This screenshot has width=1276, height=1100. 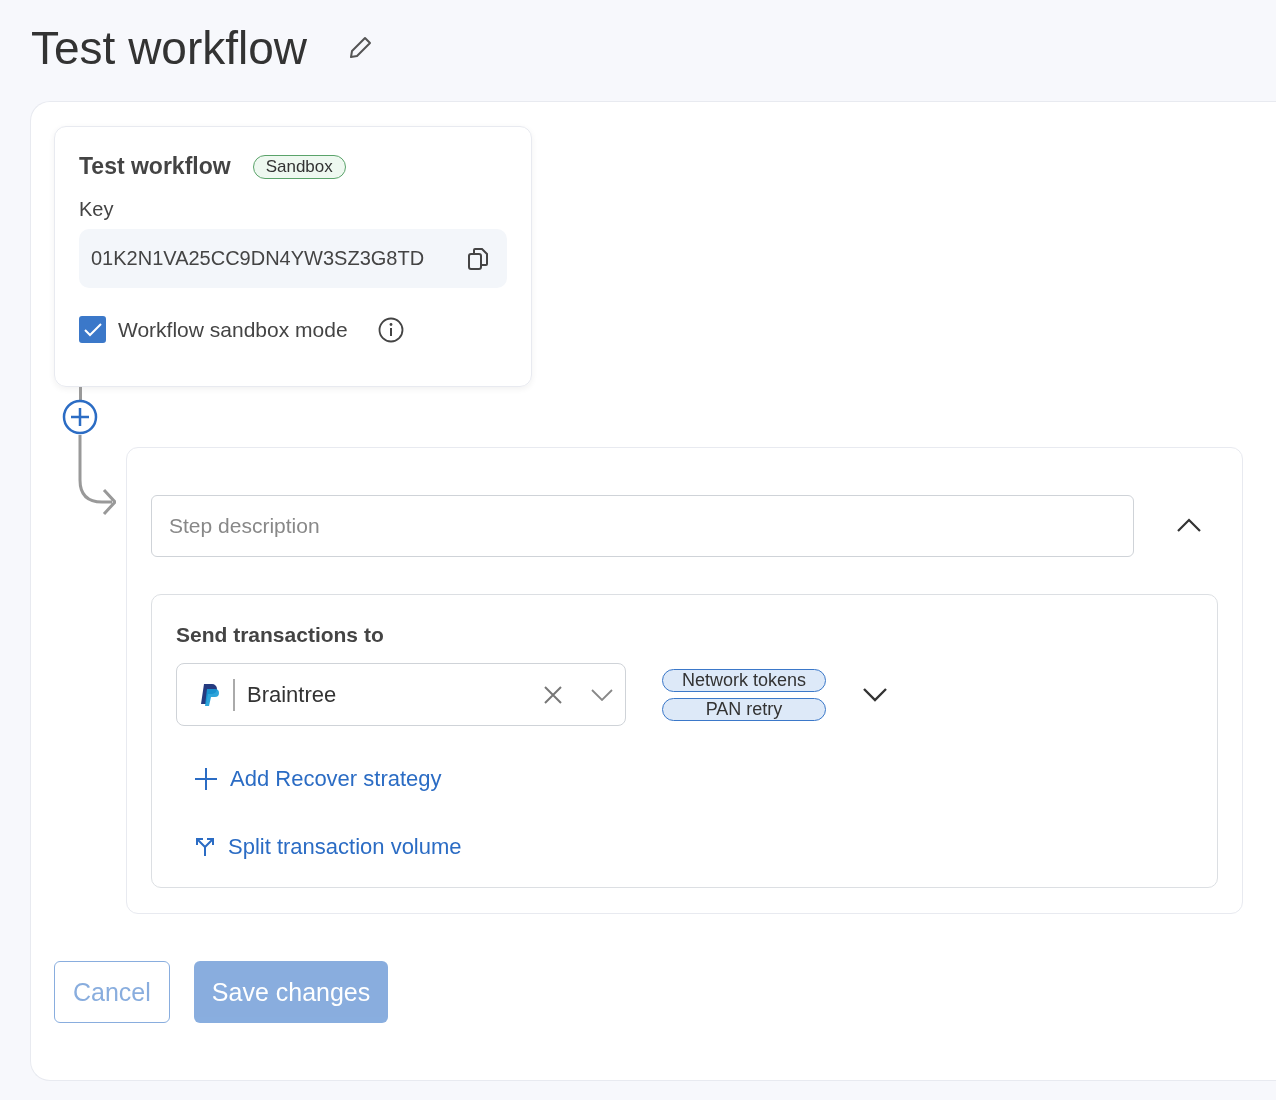 What do you see at coordinates (693, 779) in the screenshot?
I see `add-strategy-link: Add Recover strategy` at bounding box center [693, 779].